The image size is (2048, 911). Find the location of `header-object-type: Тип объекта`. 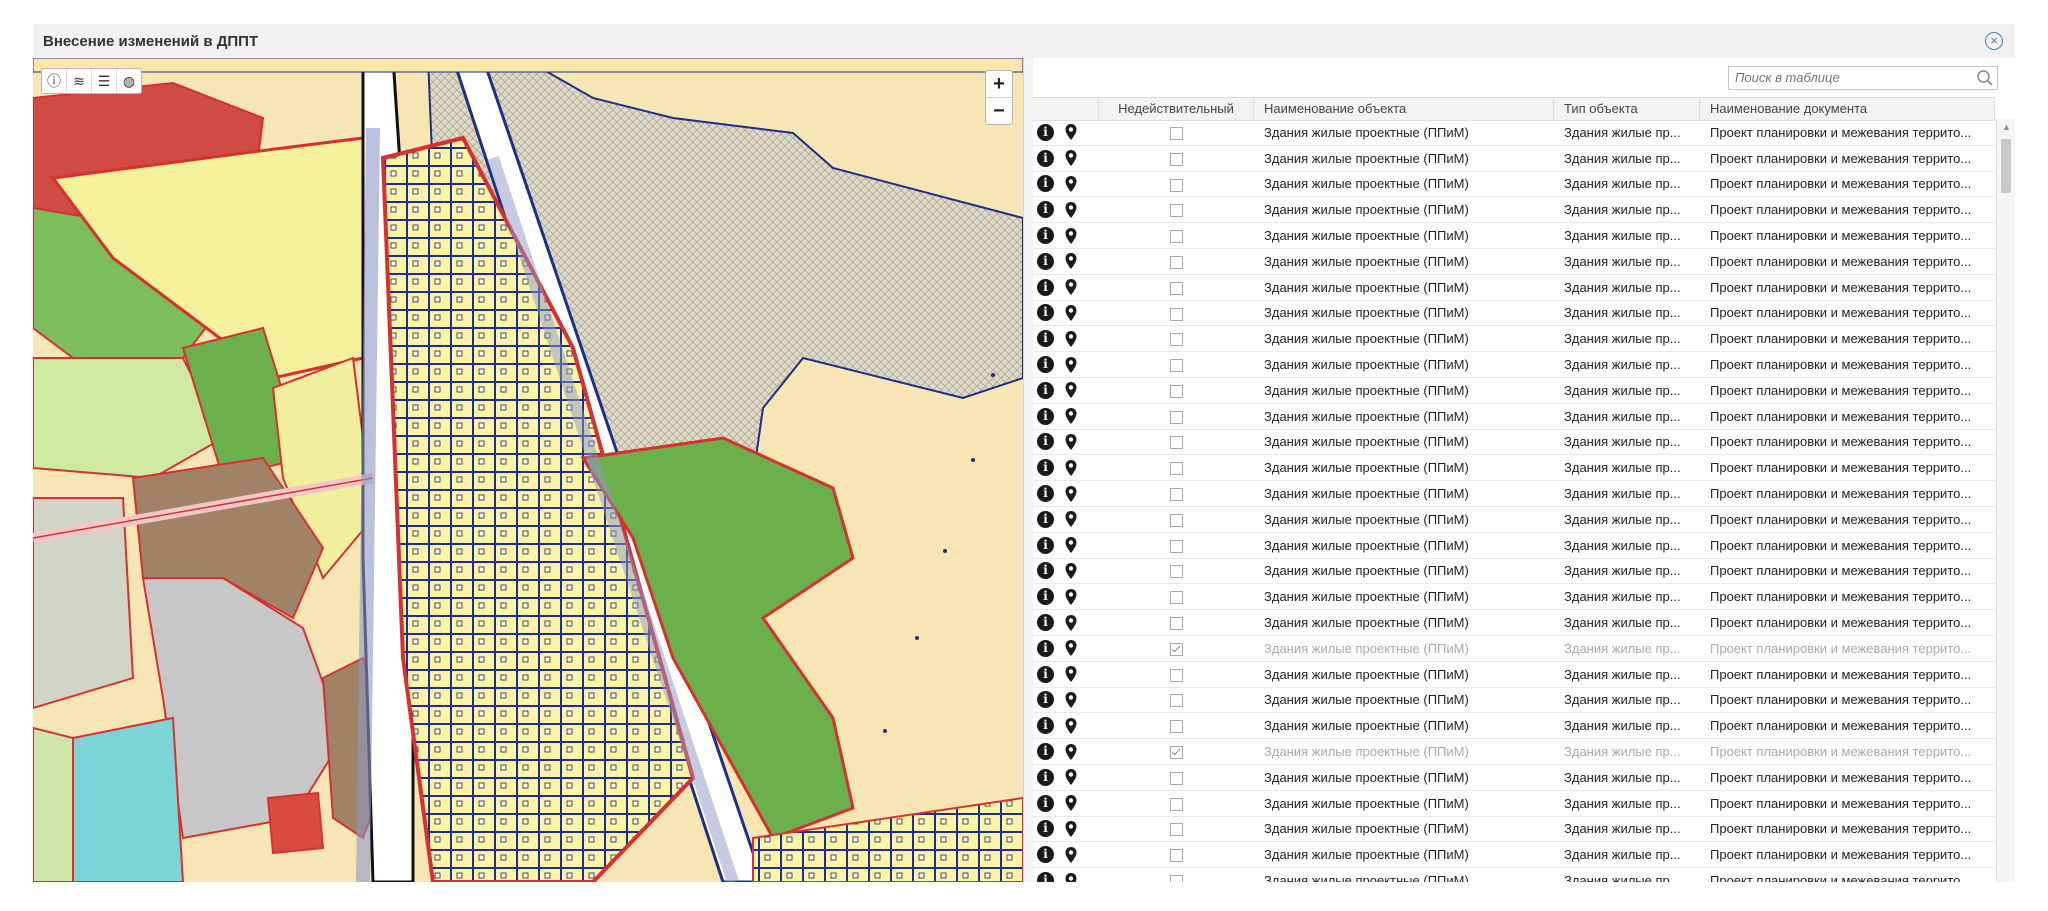

header-object-type: Тип объекта is located at coordinates (1627, 109).